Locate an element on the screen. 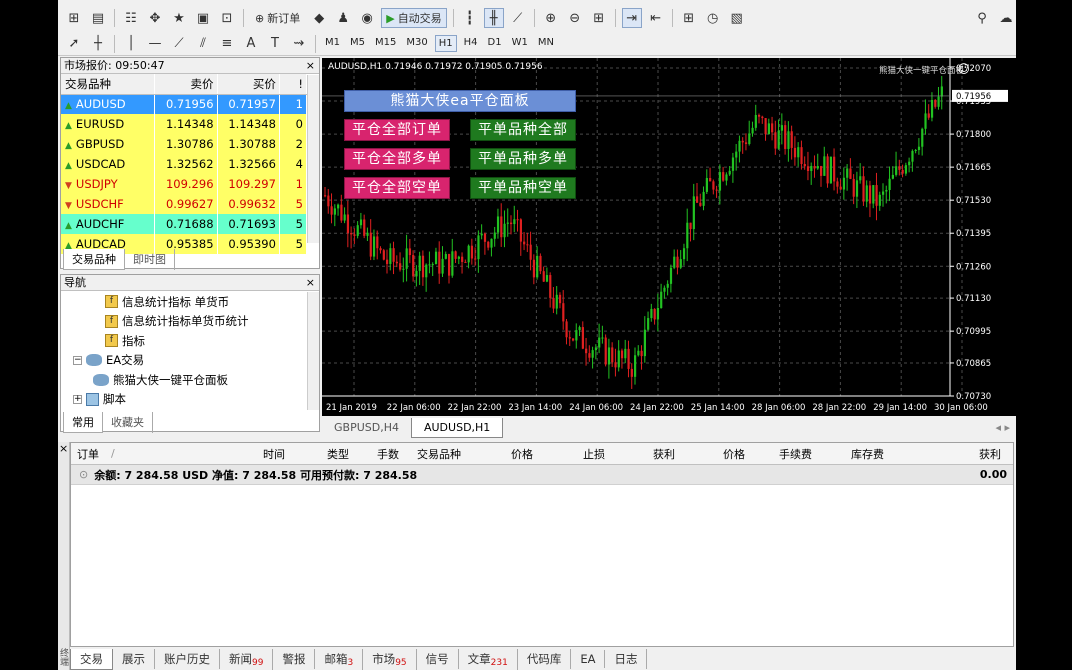  timeframe-w1: W1 is located at coordinates (520, 43).